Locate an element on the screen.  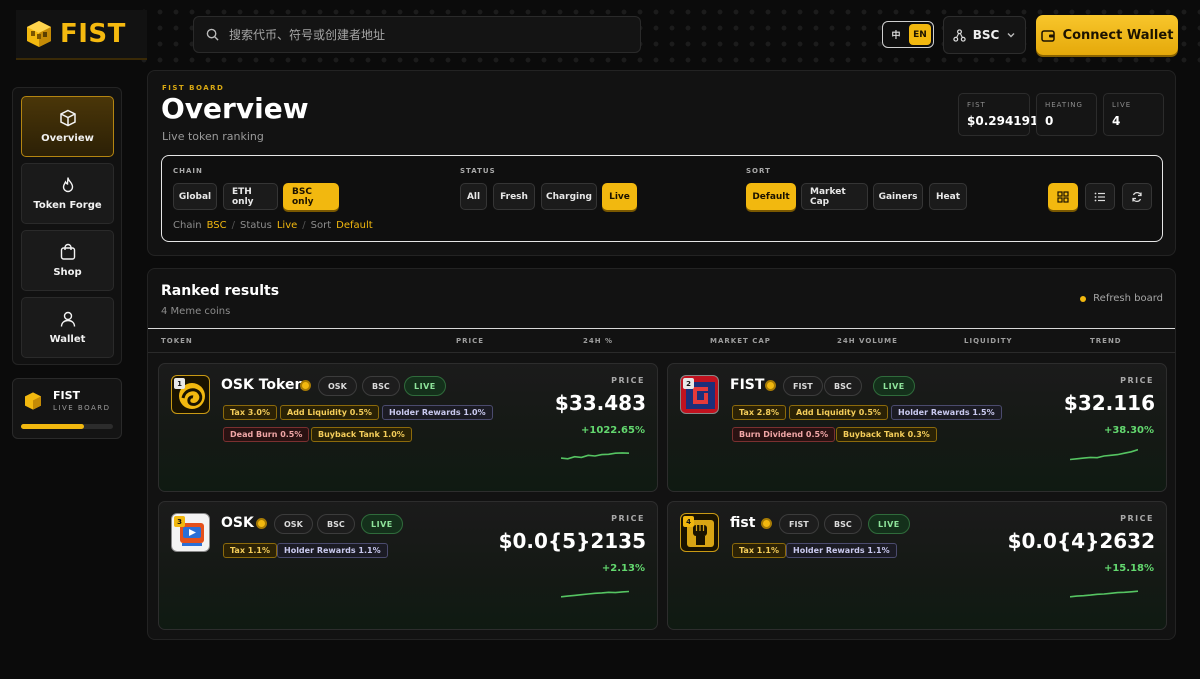
add-liquidity-tag: Add Liquidity 0.5% is located at coordinates (329, 412).